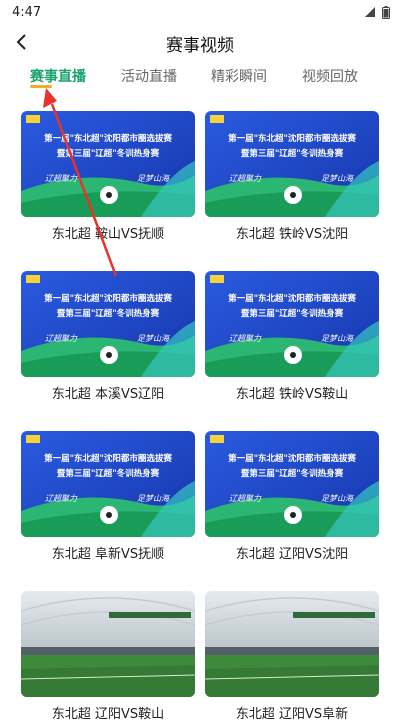 The image size is (400, 722). What do you see at coordinates (292, 714) in the screenshot?
I see `video-title: 东北超 辽阳VS阜新` at bounding box center [292, 714].